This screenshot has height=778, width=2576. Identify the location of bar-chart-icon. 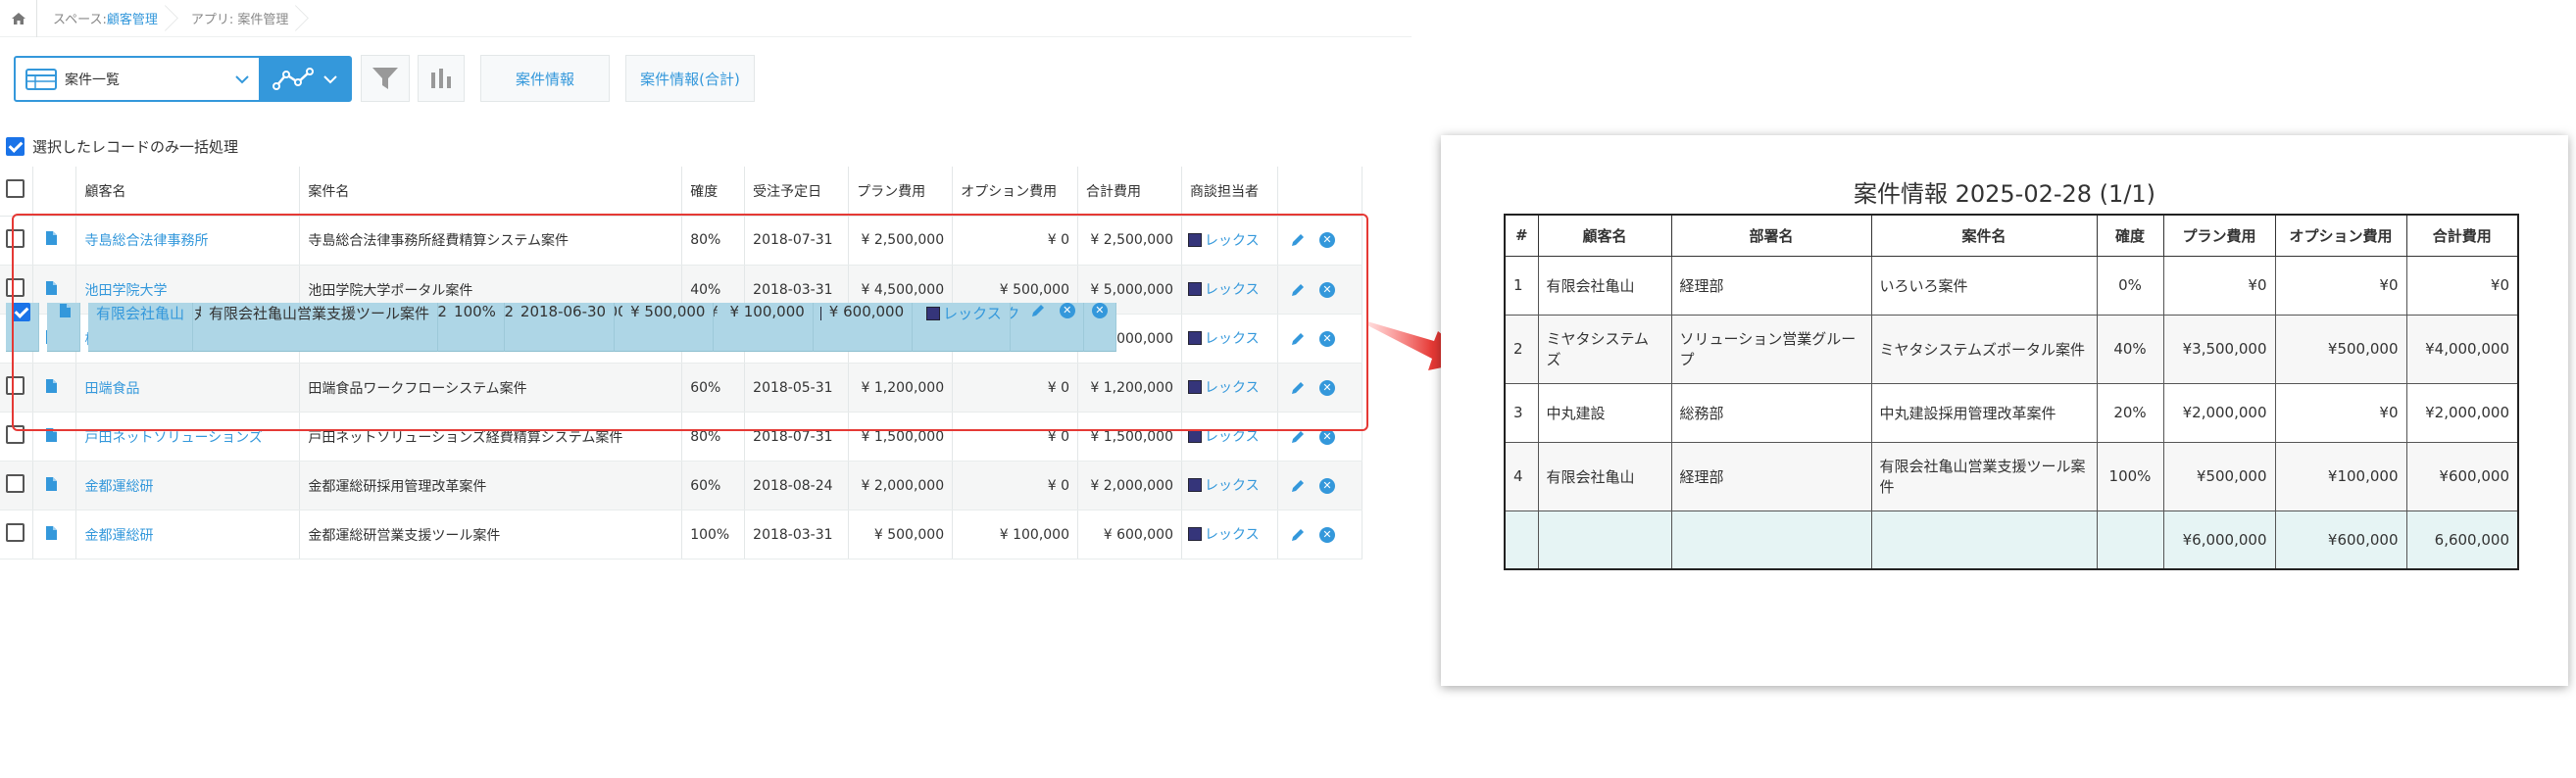
(441, 78).